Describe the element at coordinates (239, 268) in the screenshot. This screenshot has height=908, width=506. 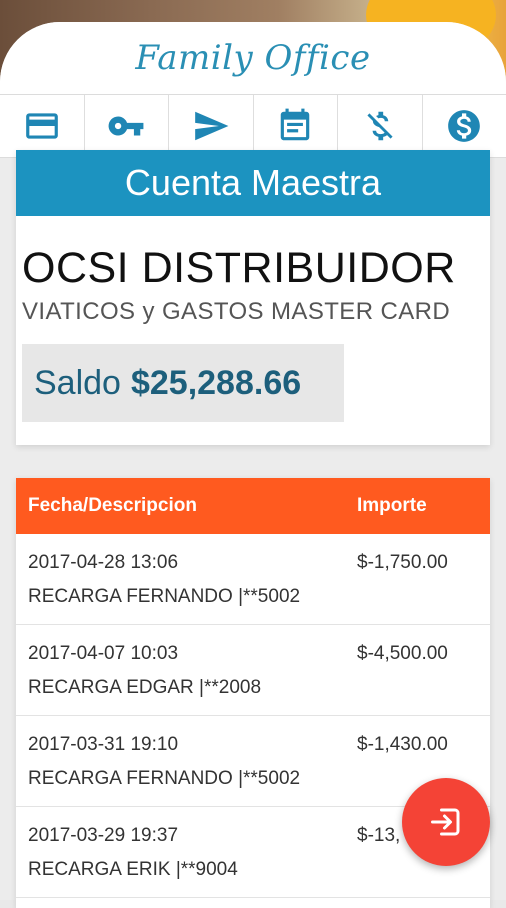
I see `company-name: OCSI DISTRIBUIDOR` at that location.